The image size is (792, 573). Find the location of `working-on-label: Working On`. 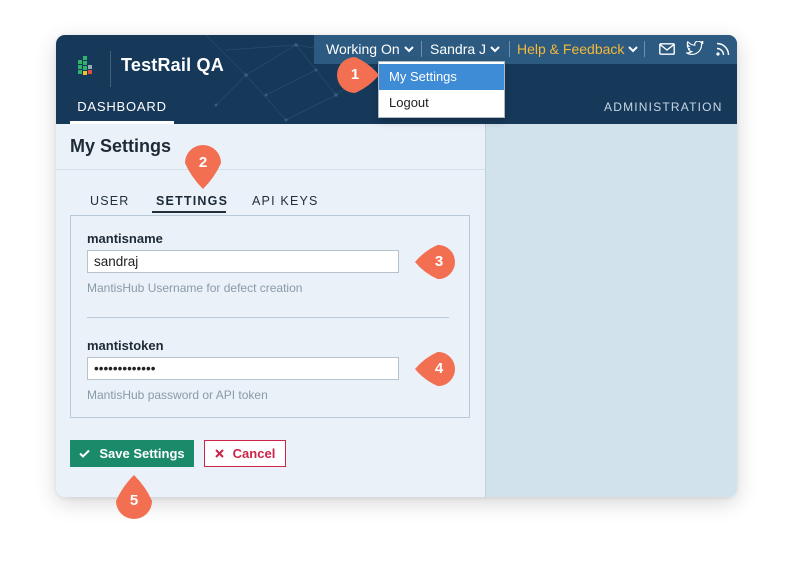

working-on-label: Working On is located at coordinates (363, 49).